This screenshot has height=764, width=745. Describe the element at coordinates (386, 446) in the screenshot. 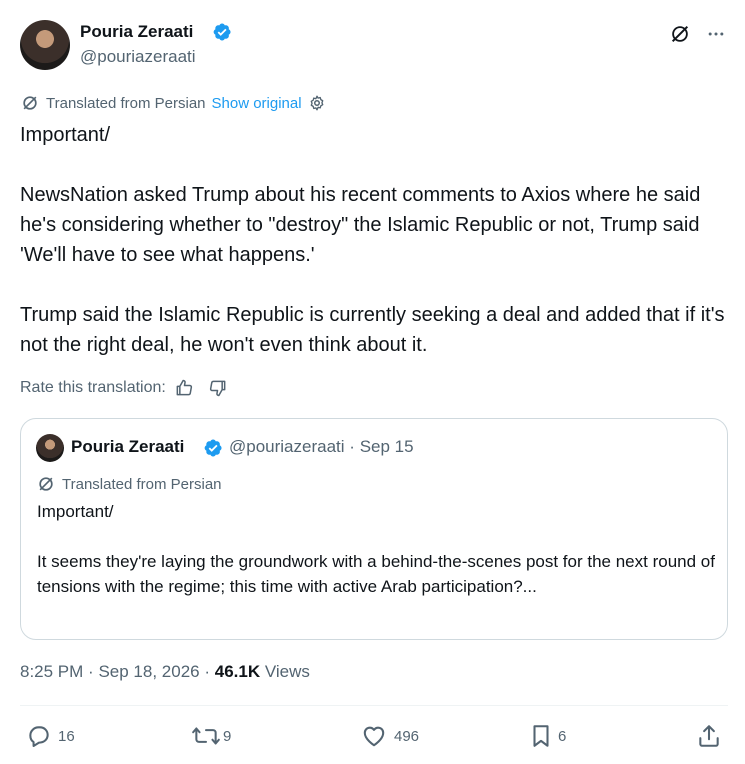

I see `quoted-date: Sep 15` at that location.